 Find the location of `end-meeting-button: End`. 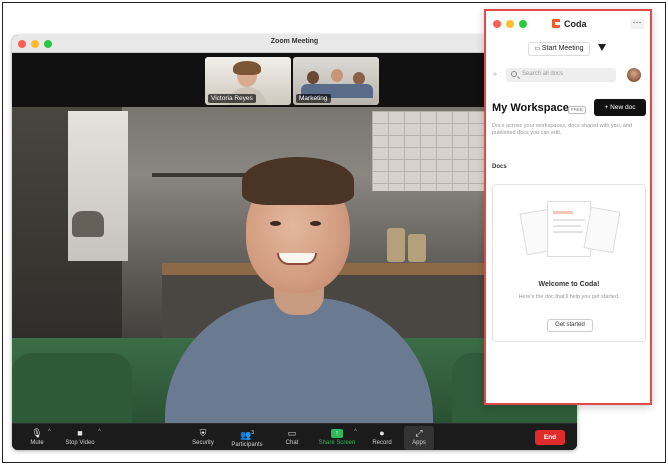

end-meeting-button: End is located at coordinates (550, 437).